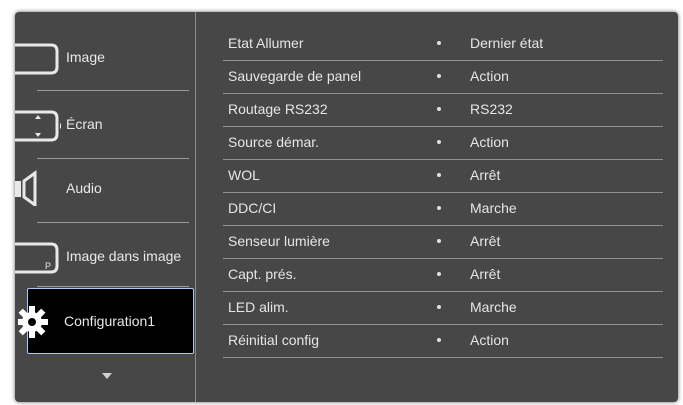  I want to click on setting-row-reinitial-config: Réinitial config Action, so click(437, 340).